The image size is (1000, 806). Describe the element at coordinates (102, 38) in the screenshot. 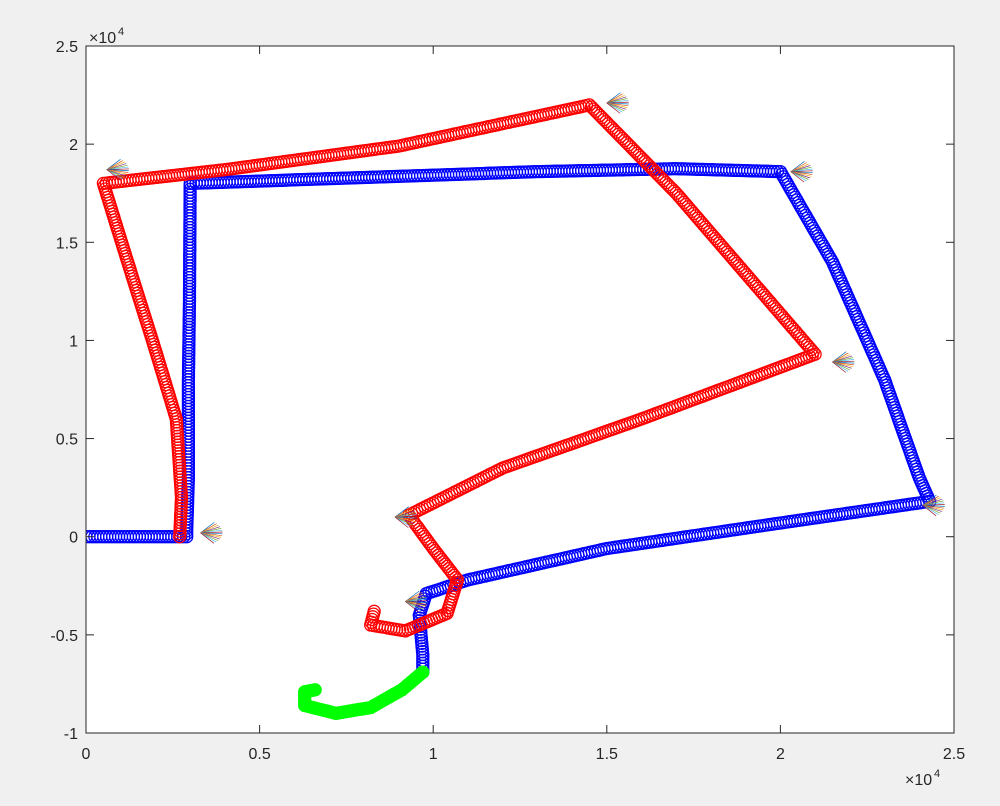

I see `y-exponent-base: ×10` at that location.